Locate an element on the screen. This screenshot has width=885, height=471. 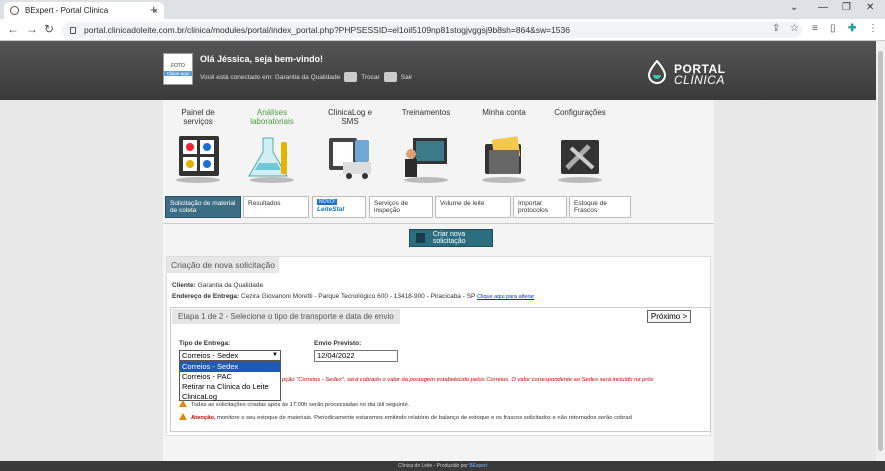
portal-header is located at coordinates (442, 70).